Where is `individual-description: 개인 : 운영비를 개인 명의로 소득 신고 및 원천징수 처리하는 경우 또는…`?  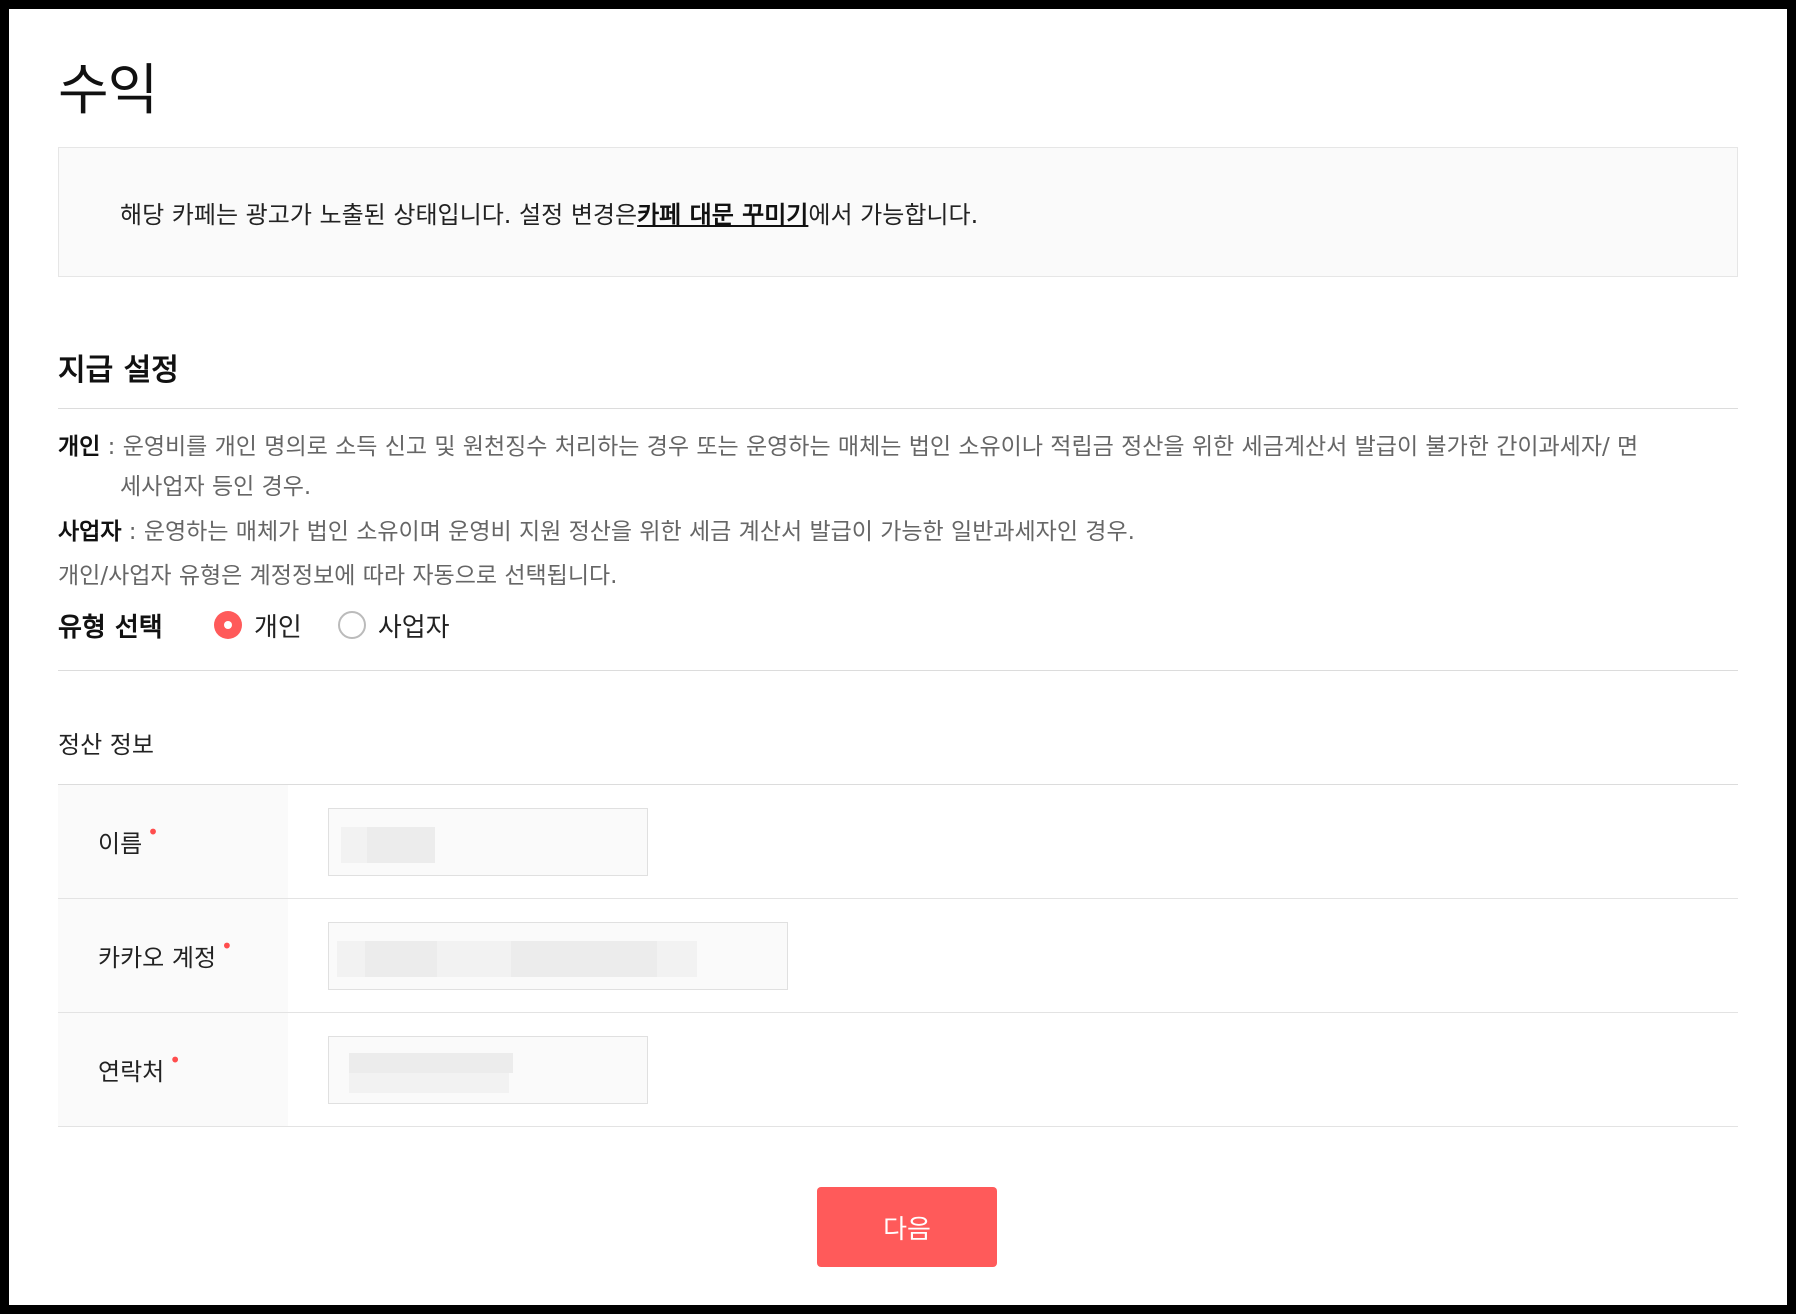
individual-description: 개인 : 운영비를 개인 명의로 소득 신고 및 원천징수 처리하는 경우 또는… is located at coordinates (898, 467).